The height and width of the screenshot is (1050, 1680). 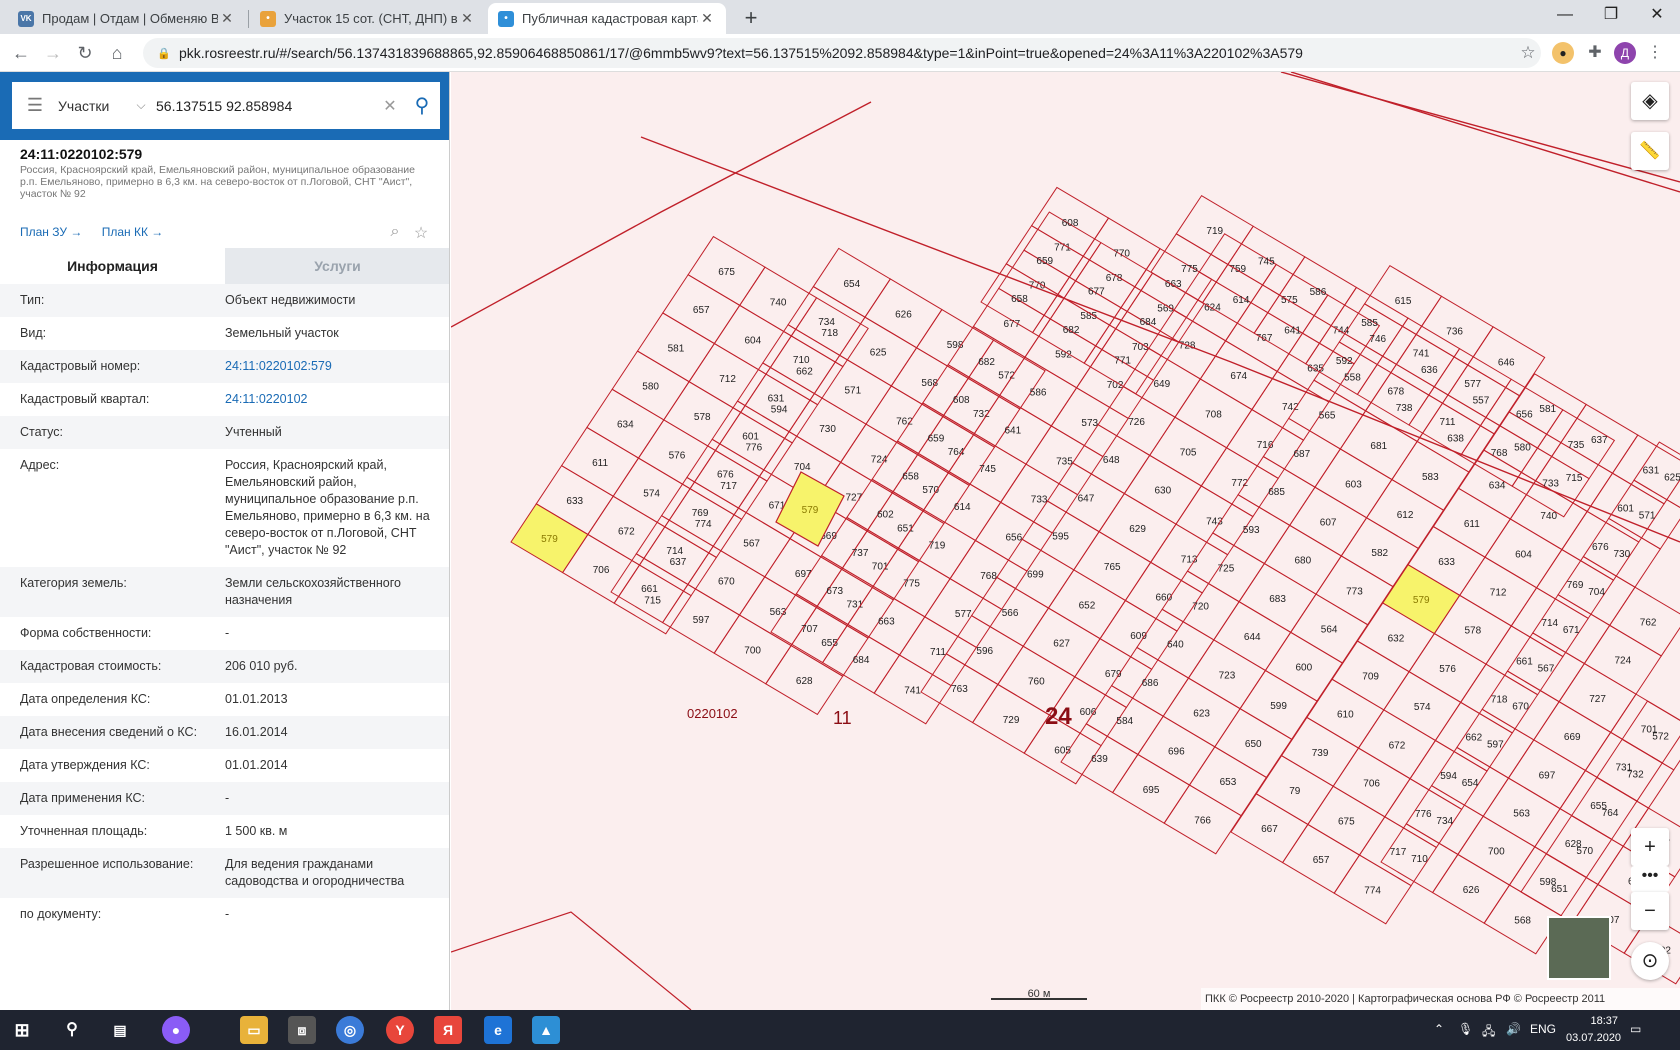 What do you see at coordinates (834, 591) in the screenshot?
I see `parcel-number-label: 673` at bounding box center [834, 591].